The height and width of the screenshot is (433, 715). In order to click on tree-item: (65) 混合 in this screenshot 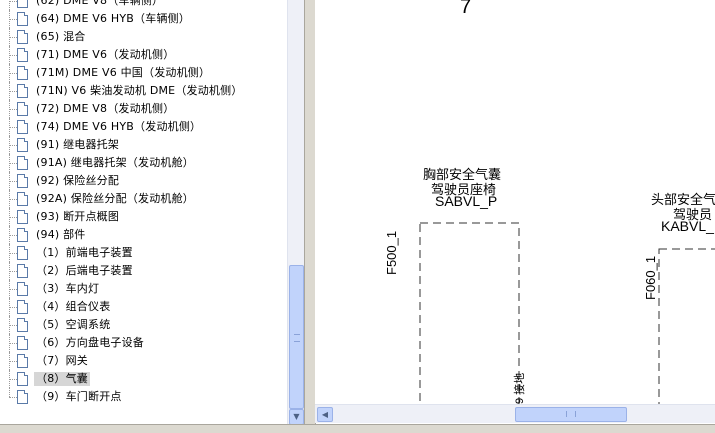, I will do `click(143, 37)`.